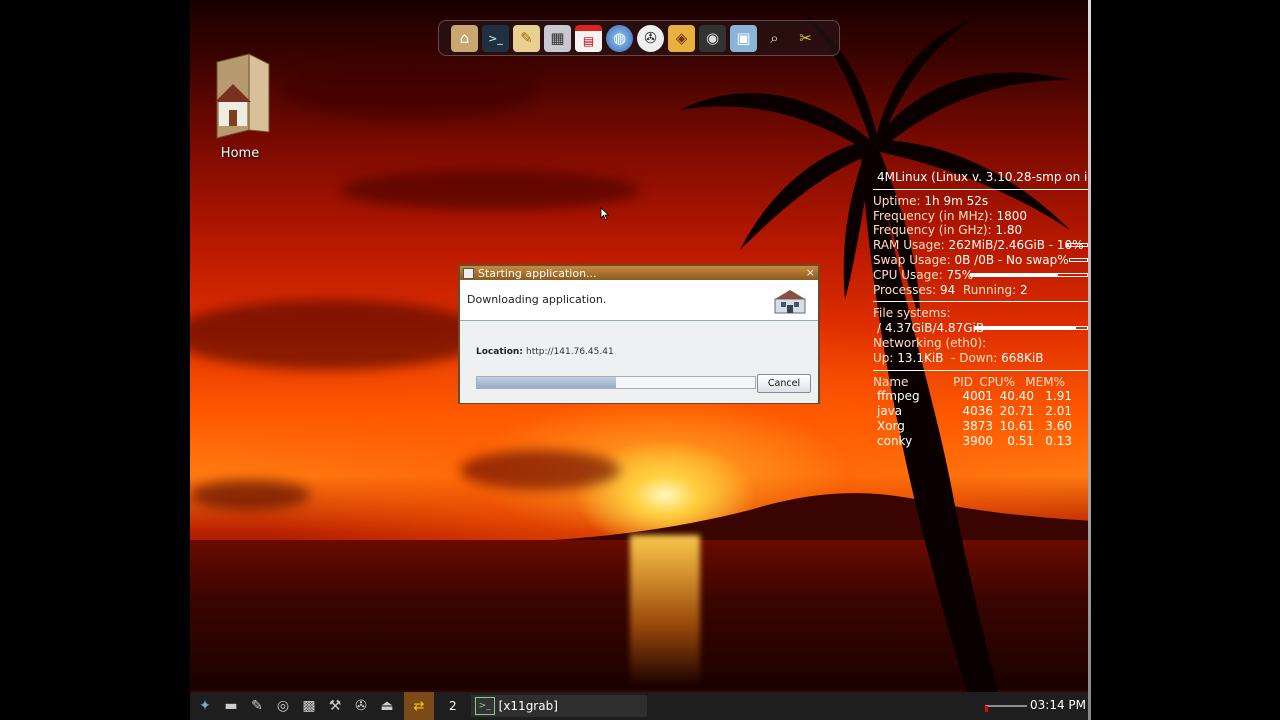  Describe the element at coordinates (570, 352) in the screenshot. I see `location-value: http://141.76.45.41` at that location.